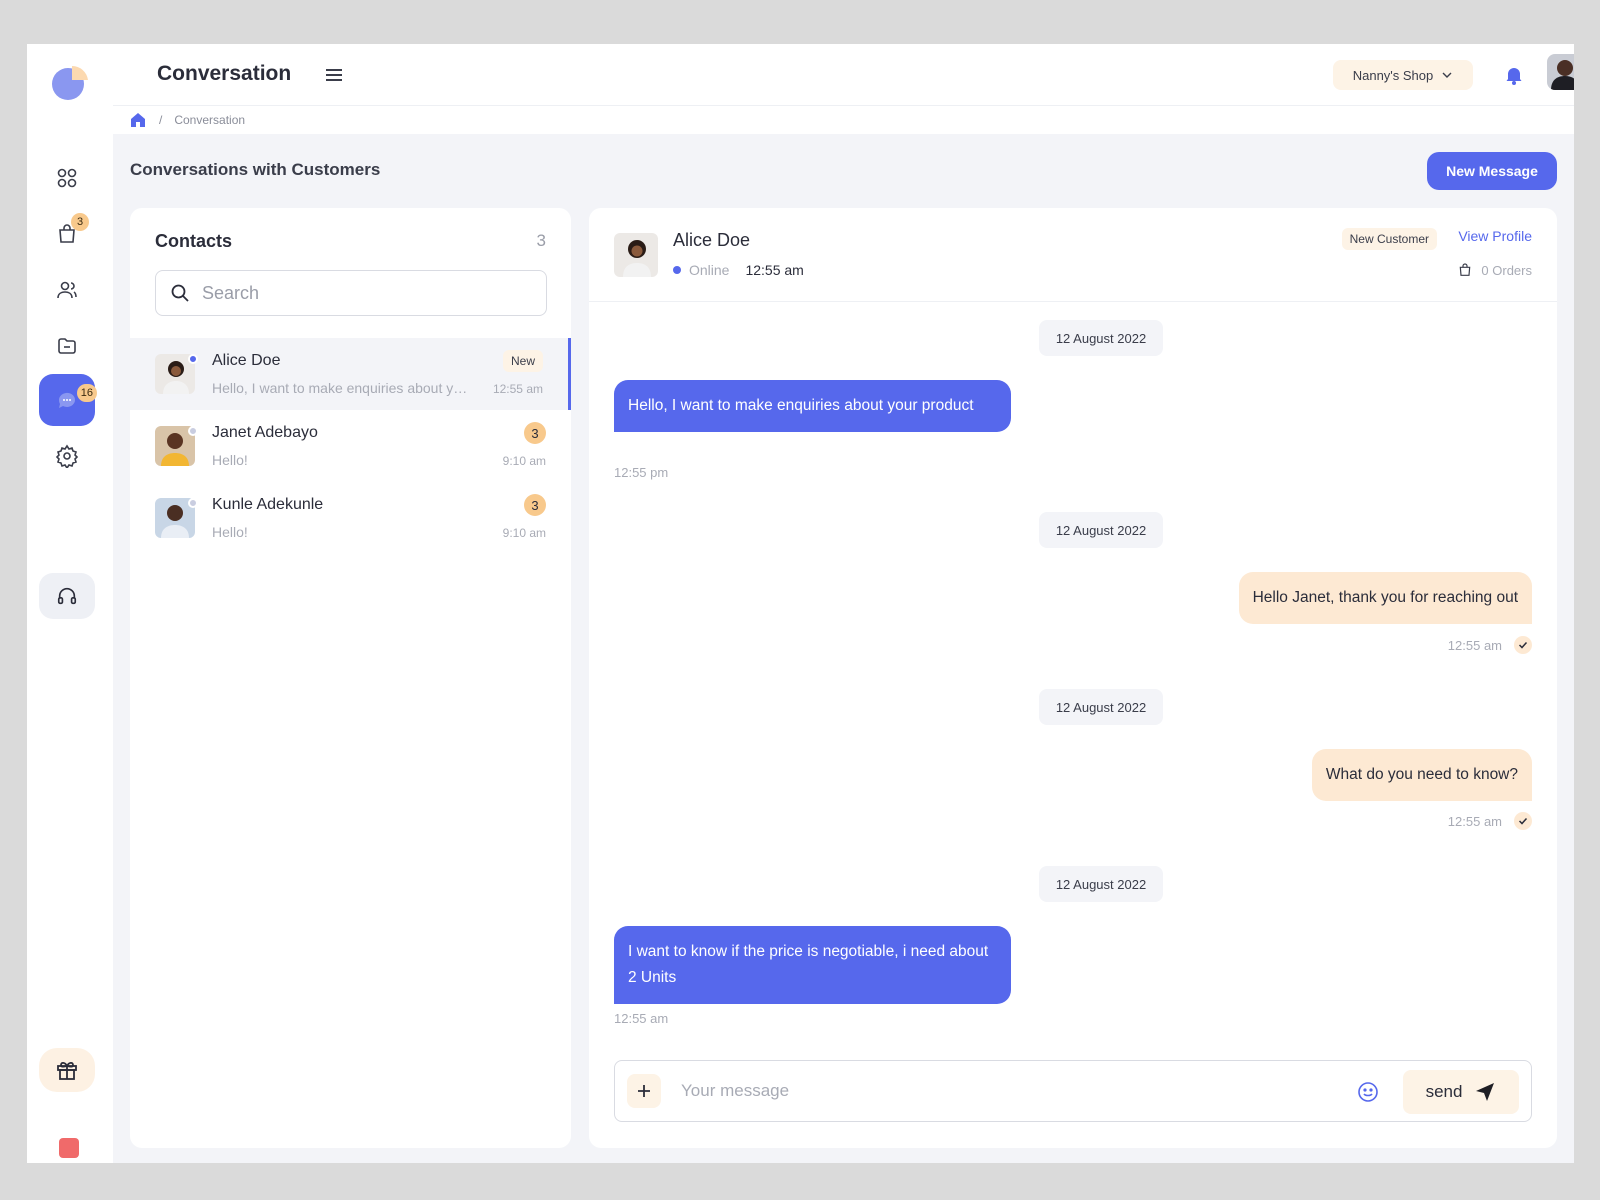 This screenshot has height=1200, width=1600. I want to click on contact-name: Alice Doe, so click(246, 360).